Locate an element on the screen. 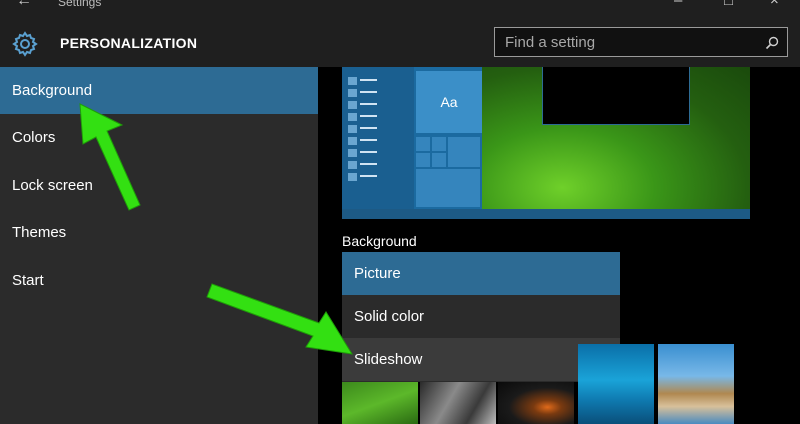 The image size is (800, 424). sidebar-item-colors: Colors is located at coordinates (159, 137).